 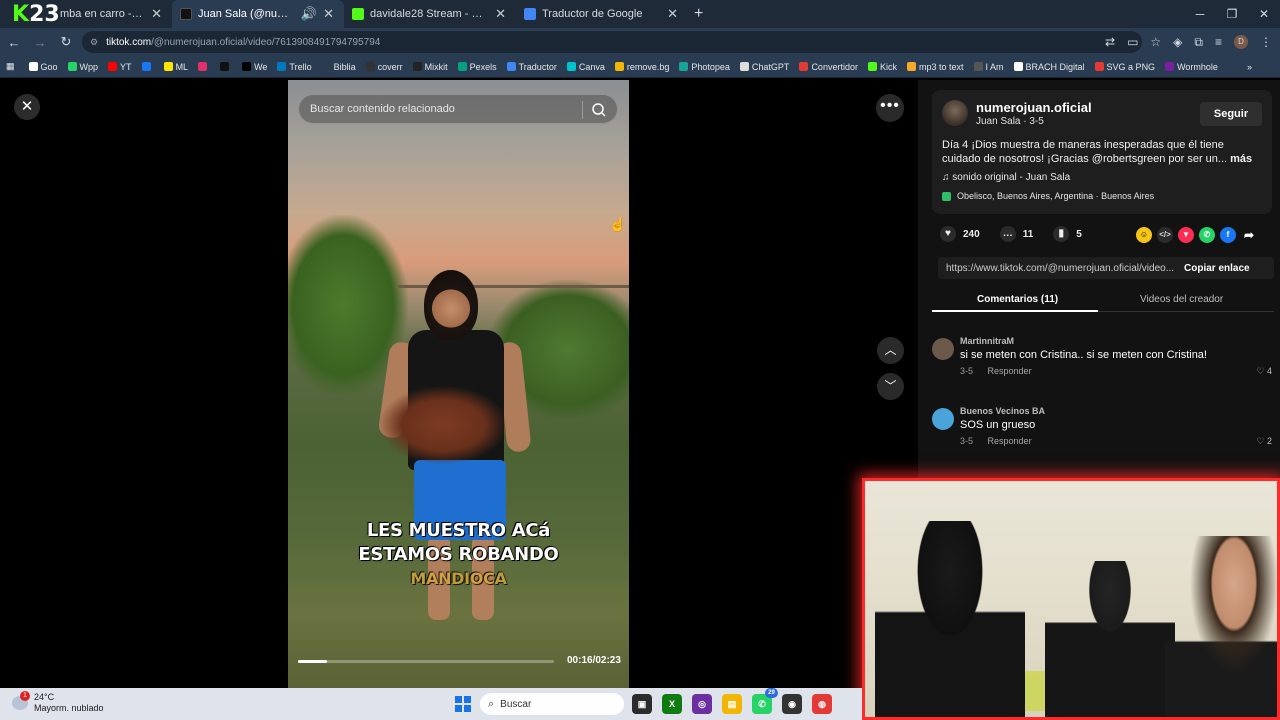 I want to click on close-video-button: ✕, so click(x=27, y=107).